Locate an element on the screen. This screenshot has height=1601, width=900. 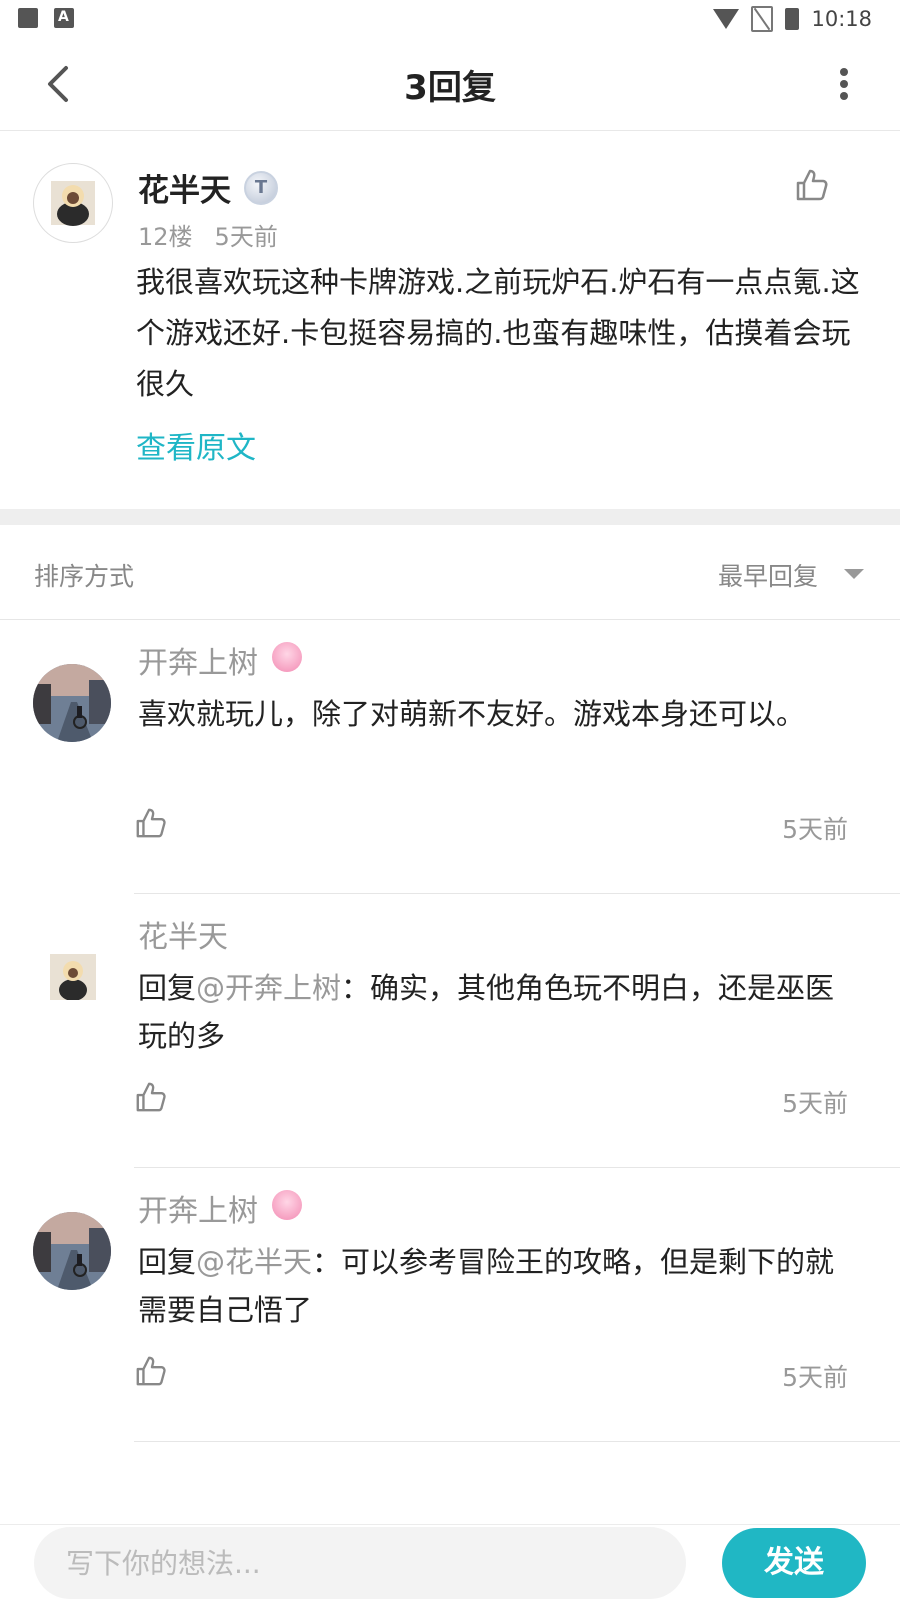
system-icons: 10:18 is located at coordinates (792, 19).